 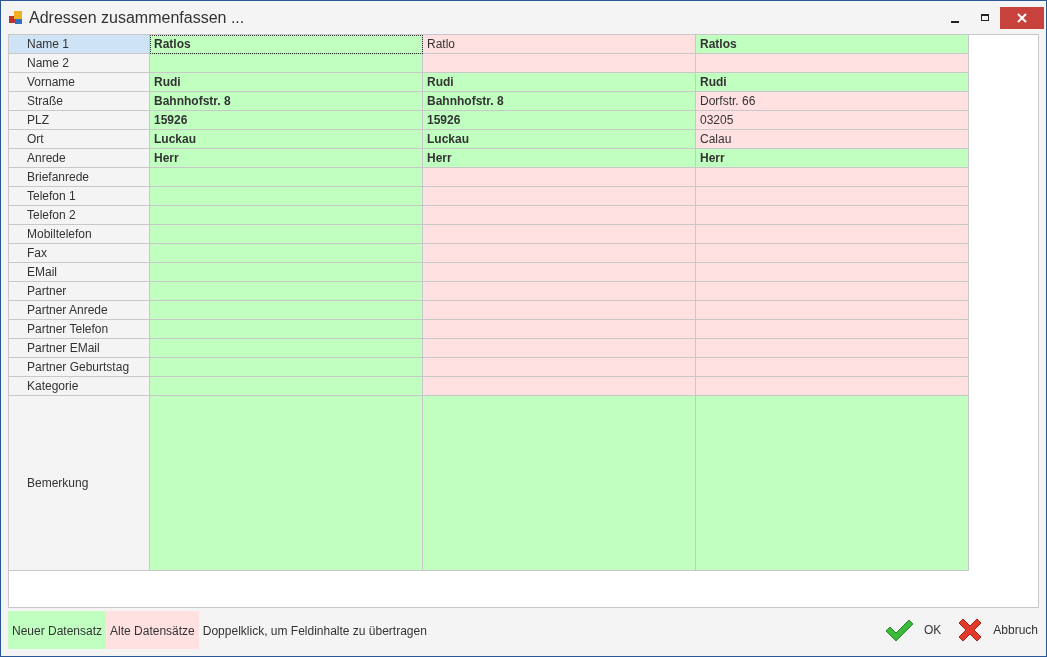 I want to click on row-header: PLZ, so click(x=79, y=120).